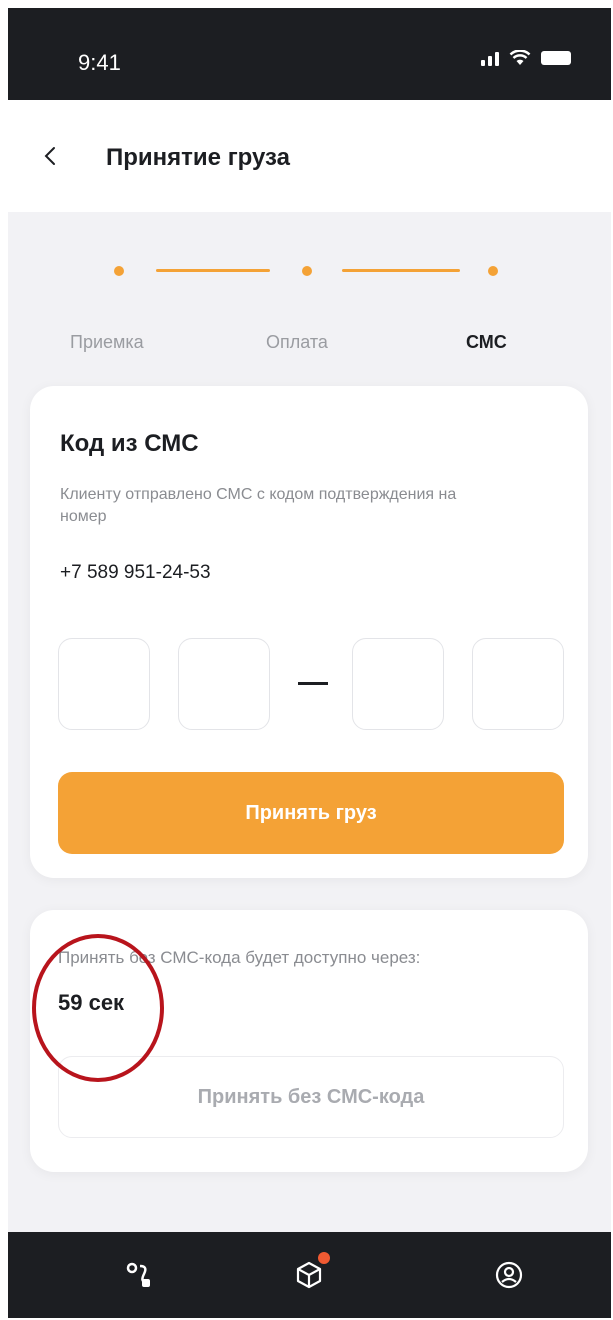 The height and width of the screenshot is (1320, 613). I want to click on nav-profile, so click(509, 1275).